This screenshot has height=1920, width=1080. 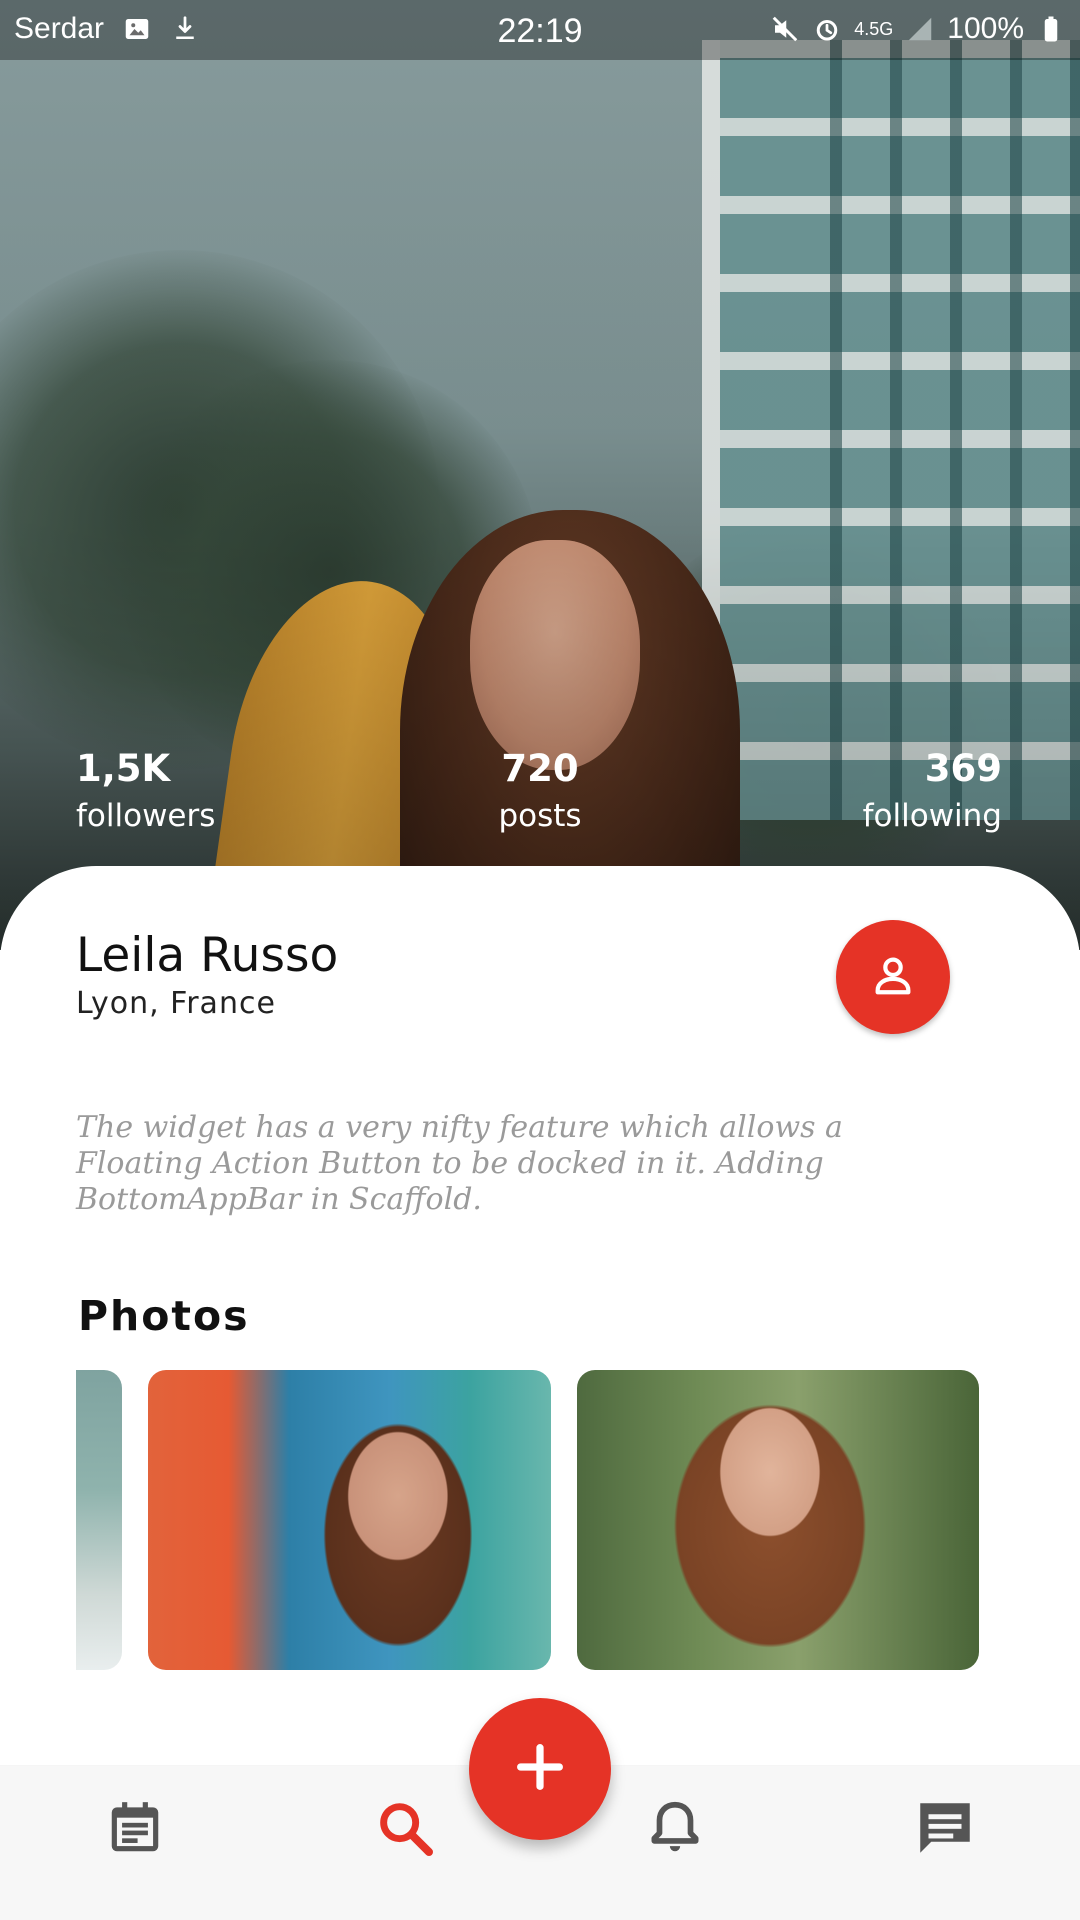 I want to click on following-count: 369, so click(x=963, y=768).